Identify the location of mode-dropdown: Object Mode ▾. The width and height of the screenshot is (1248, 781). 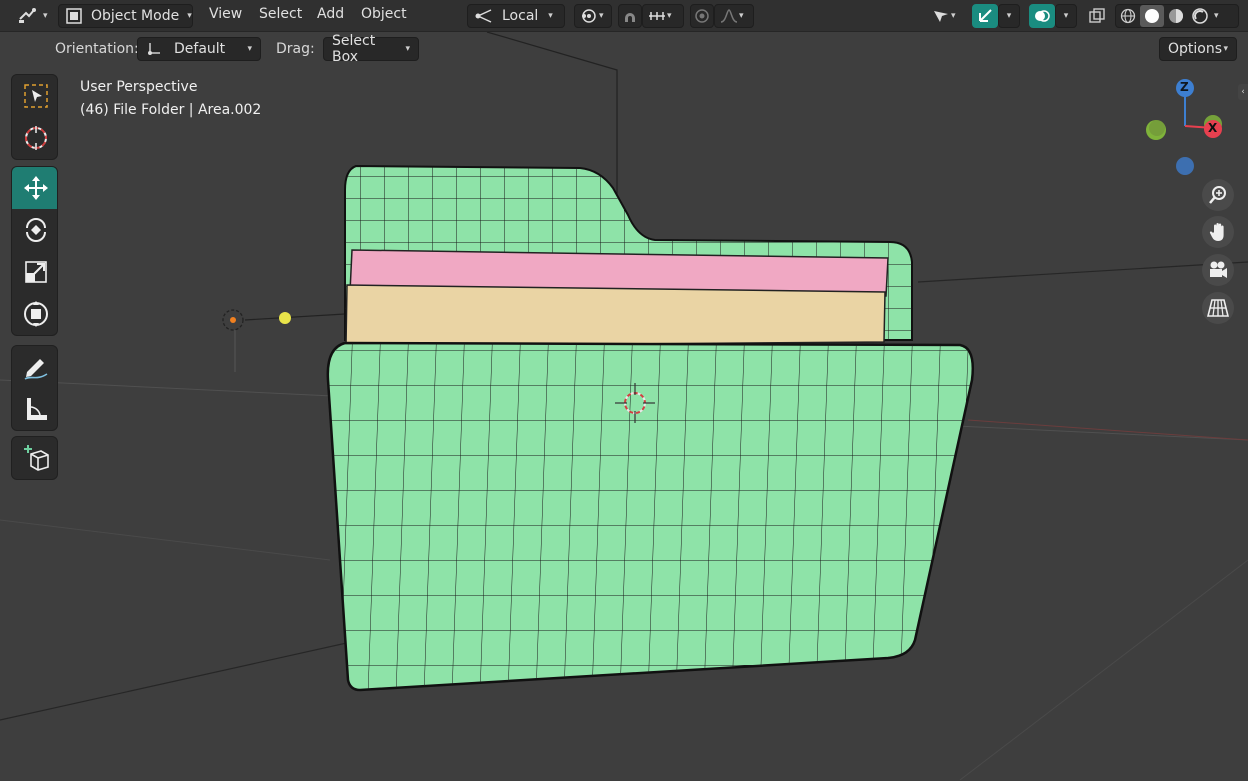
(125, 16).